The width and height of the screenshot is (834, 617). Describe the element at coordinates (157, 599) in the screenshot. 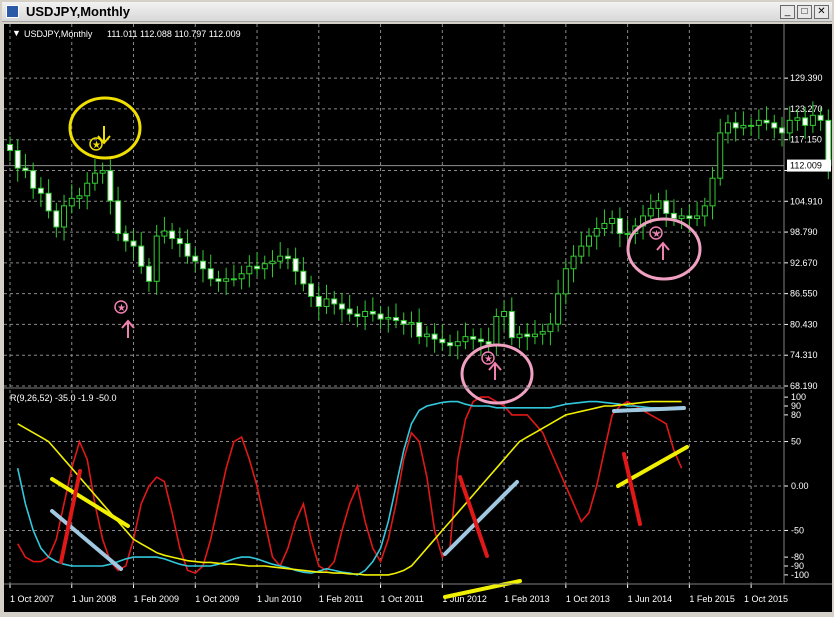

I see `time-tick-label: 1 Feb 2009` at that location.